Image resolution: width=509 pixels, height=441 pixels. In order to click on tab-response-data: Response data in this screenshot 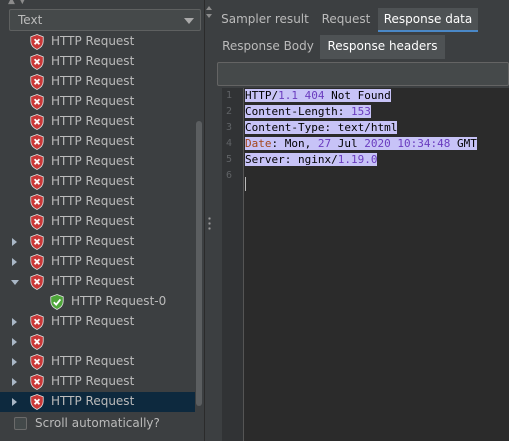, I will do `click(428, 20)`.